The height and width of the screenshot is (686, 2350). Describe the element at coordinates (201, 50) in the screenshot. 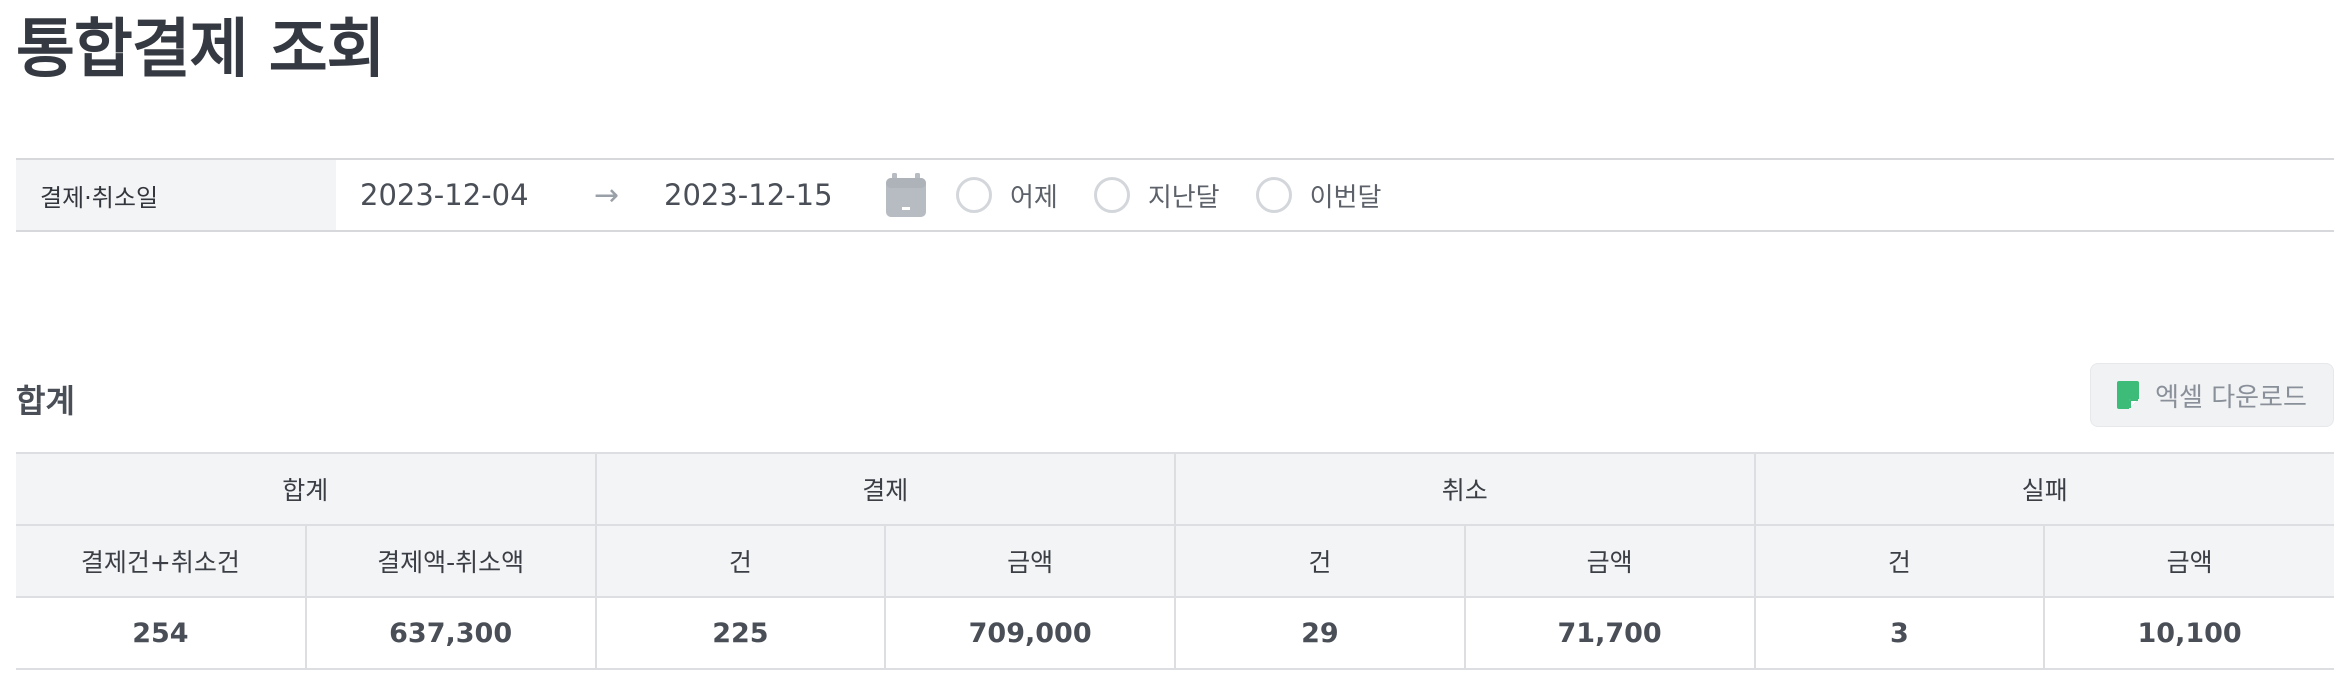

I see `page-title: 통합결제 조회` at that location.